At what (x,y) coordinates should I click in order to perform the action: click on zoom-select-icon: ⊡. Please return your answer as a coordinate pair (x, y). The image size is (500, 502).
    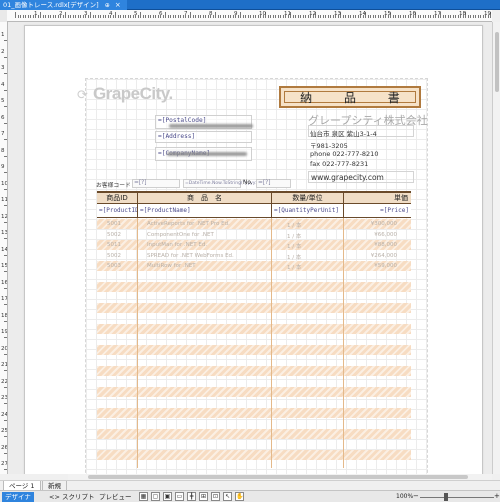
    Looking at the image, I should click on (215, 496).